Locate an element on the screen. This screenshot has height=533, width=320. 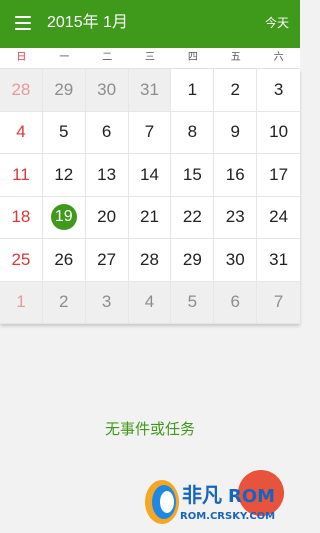
day-cell: 16 is located at coordinates (236, 175).